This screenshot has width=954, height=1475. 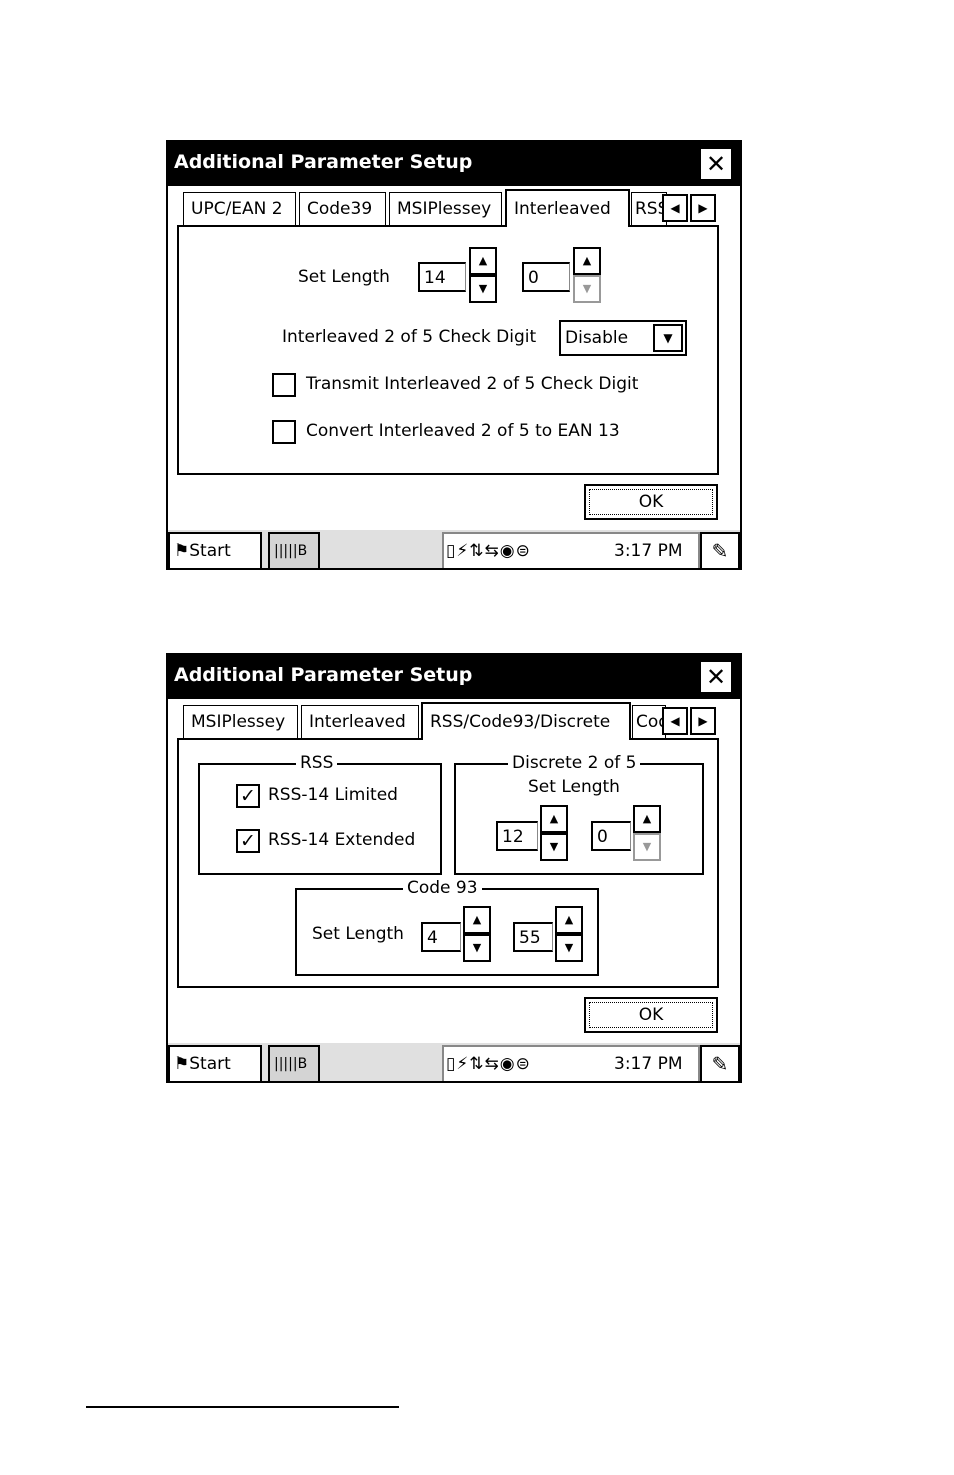 What do you see at coordinates (320, 813) in the screenshot?
I see `rss-group: RSS ✓ RSS-14 Limited ✓ RSS-14 Extended` at bounding box center [320, 813].